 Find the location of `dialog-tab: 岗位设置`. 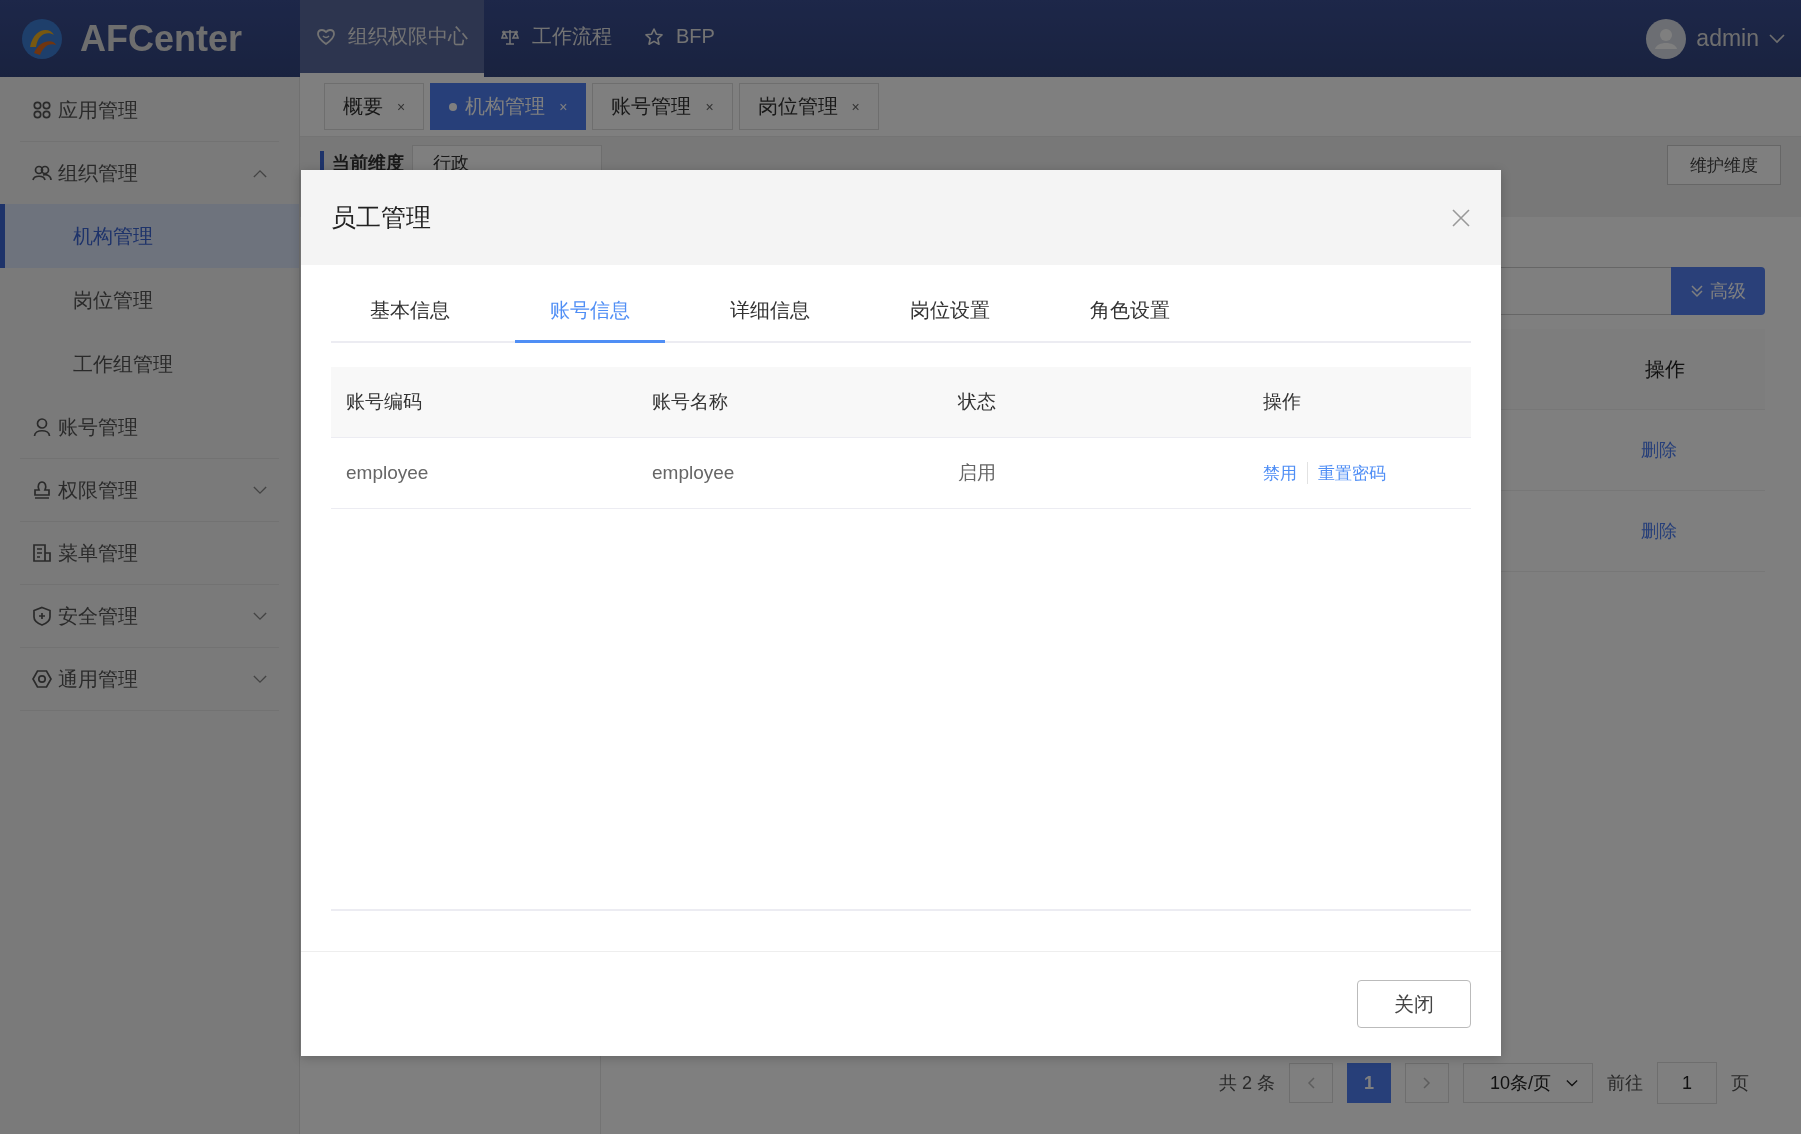

dialog-tab: 岗位设置 is located at coordinates (950, 312).